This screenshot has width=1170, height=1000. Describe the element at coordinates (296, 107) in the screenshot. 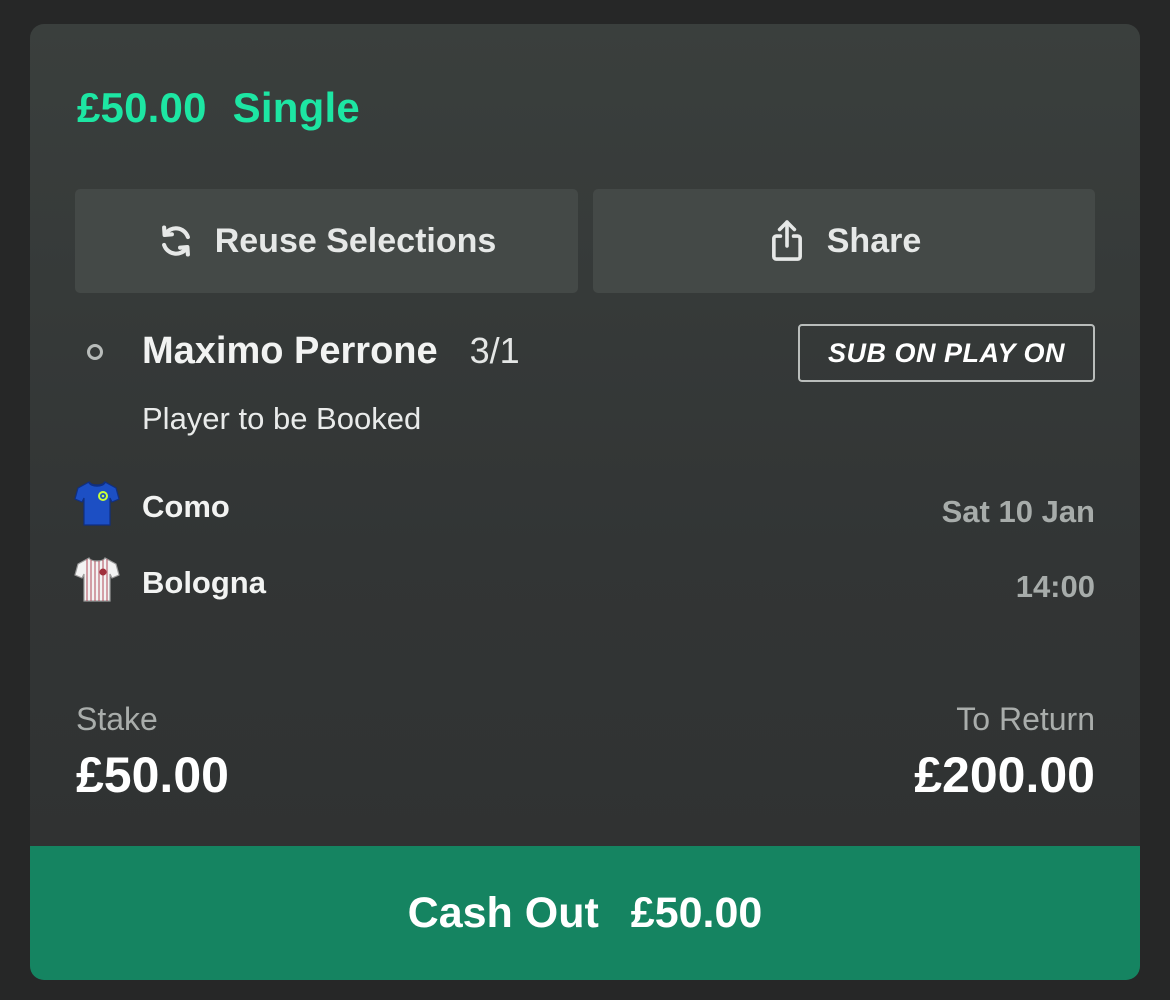

I see `bet-type: Single` at that location.